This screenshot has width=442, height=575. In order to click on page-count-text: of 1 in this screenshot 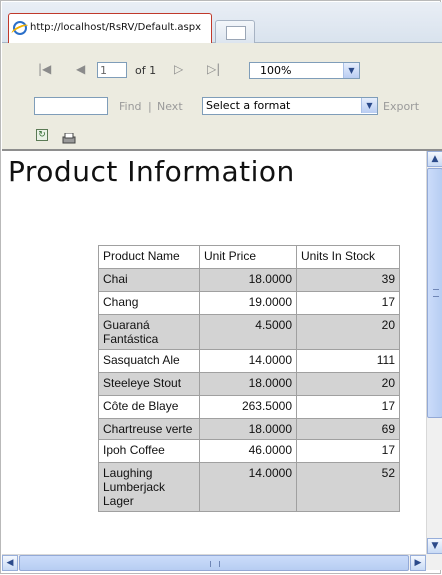, I will do `click(146, 70)`.